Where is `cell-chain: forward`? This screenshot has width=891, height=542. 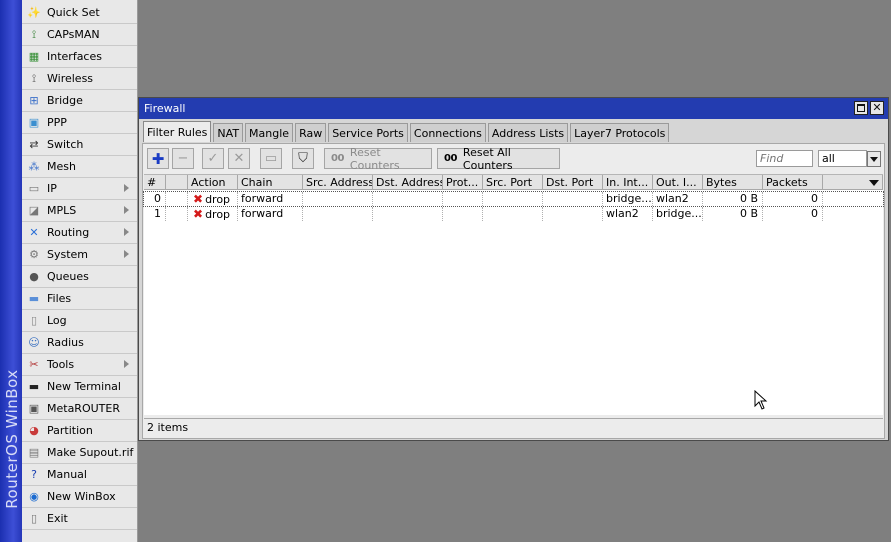 cell-chain: forward is located at coordinates (270, 214).